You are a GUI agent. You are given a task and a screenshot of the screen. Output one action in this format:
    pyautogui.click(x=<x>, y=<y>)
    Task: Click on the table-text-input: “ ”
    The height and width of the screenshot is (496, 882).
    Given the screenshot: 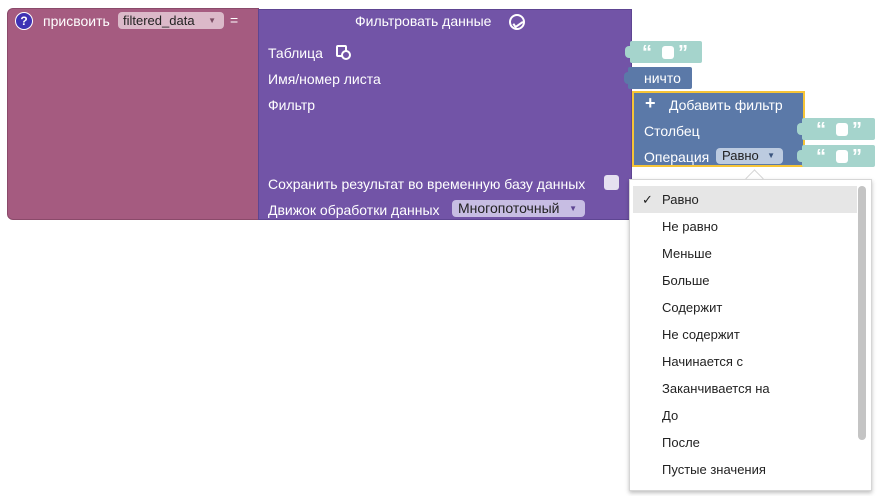 What is the action you would take?
    pyautogui.click(x=663, y=52)
    